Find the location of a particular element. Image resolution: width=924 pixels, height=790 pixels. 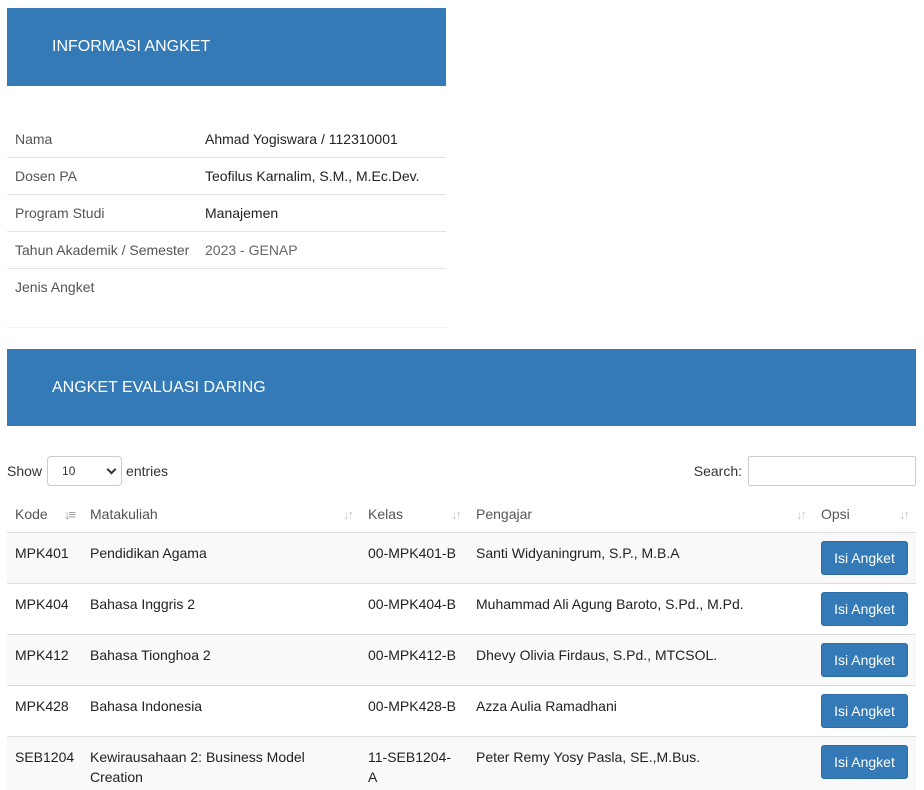

info-label: Nama is located at coordinates (34, 139).